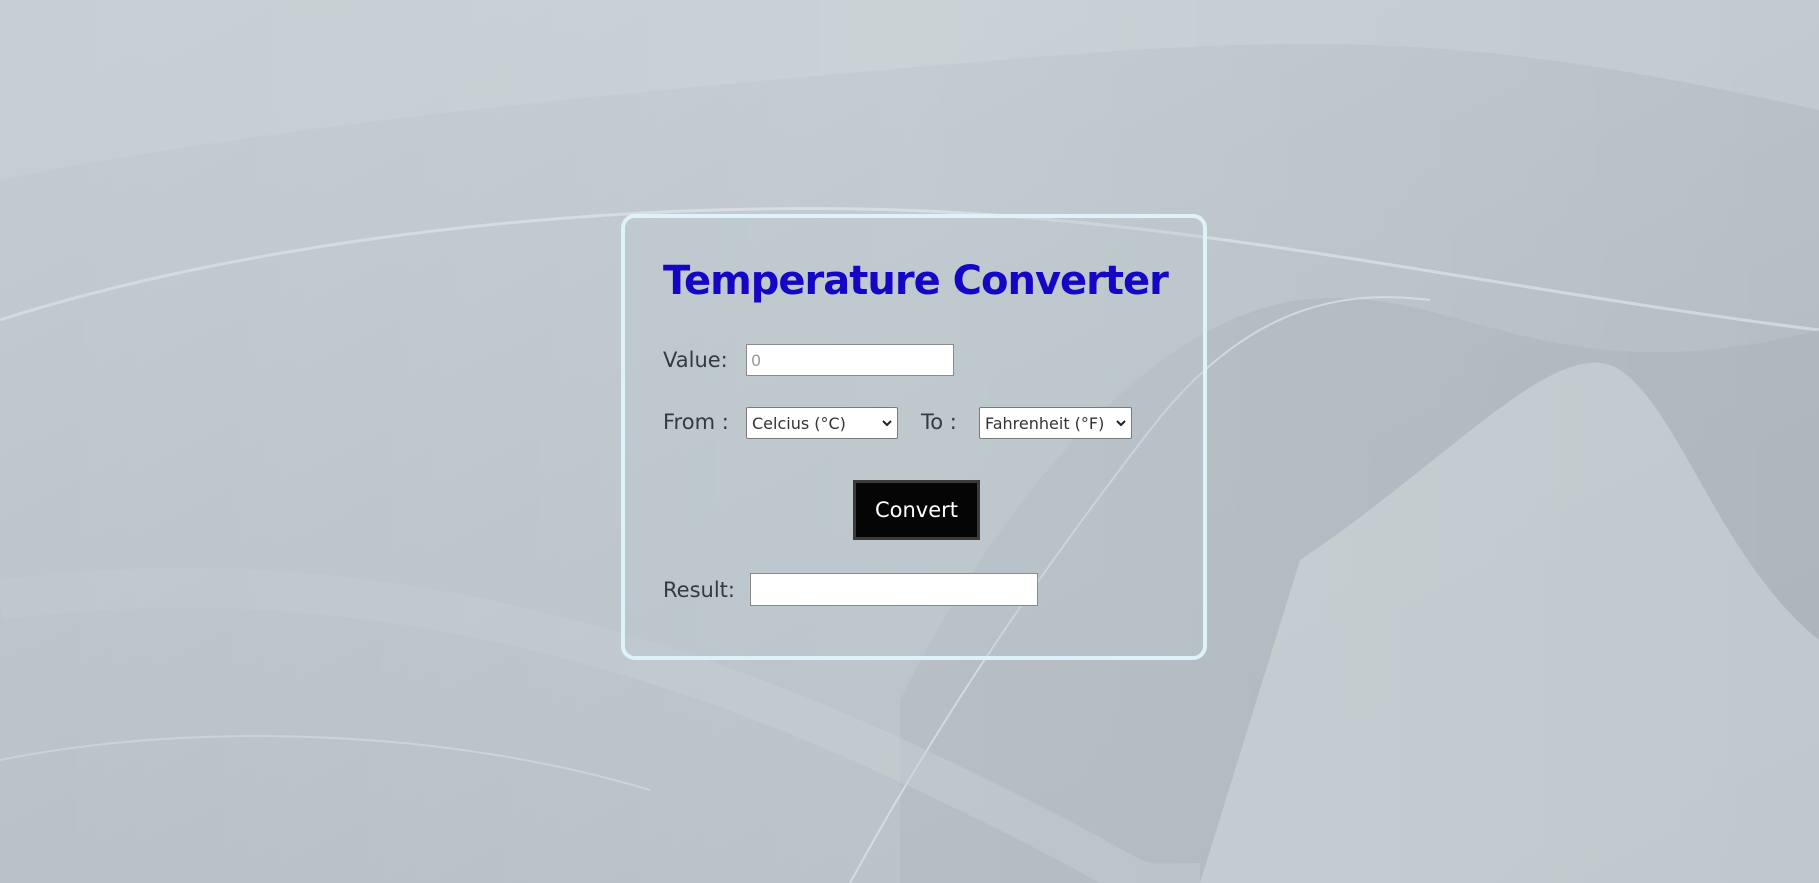  What do you see at coordinates (939, 422) in the screenshot?
I see `to-label: To :` at bounding box center [939, 422].